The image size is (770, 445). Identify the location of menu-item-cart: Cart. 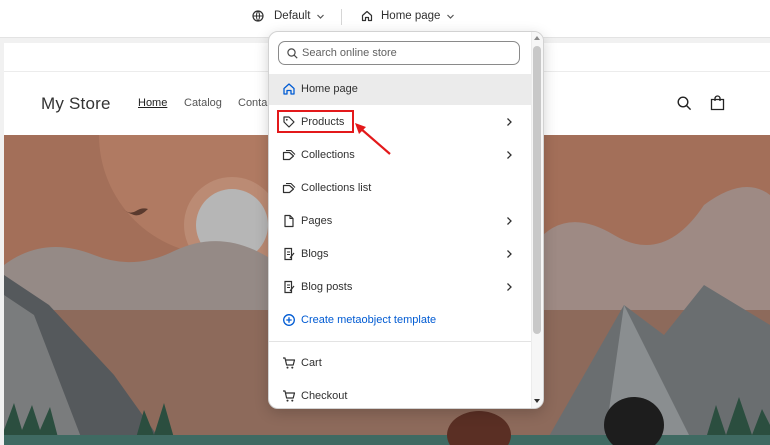
(400, 363).